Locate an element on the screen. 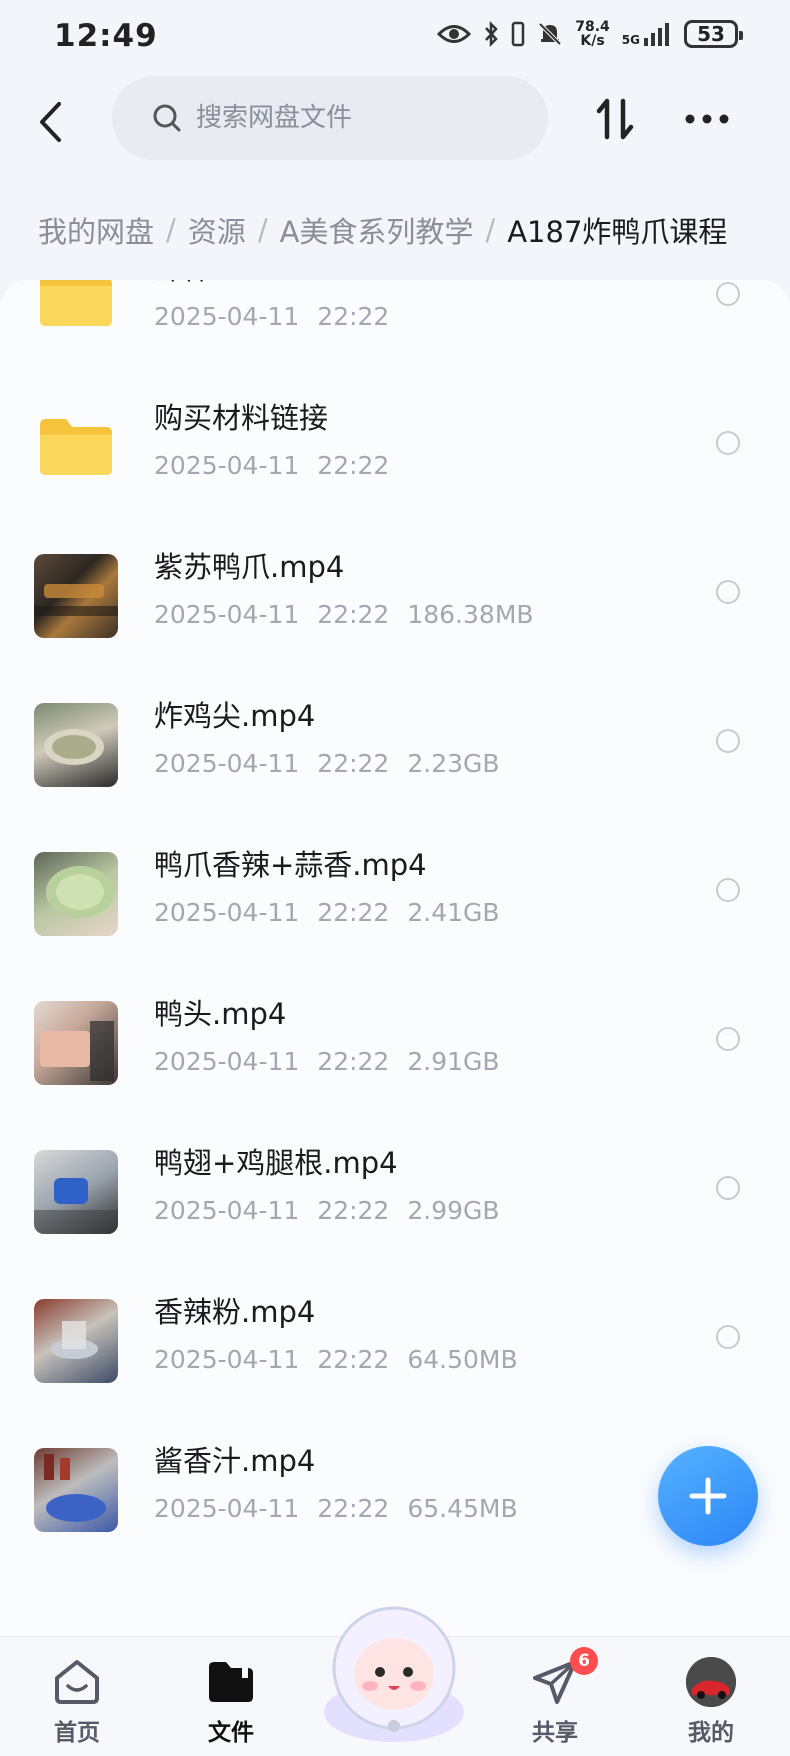 This screenshot has width=790, height=1756. breadcrumb: 我的网盘 / 资源 / A美食系列教学 / A187炸鸭爪课程 is located at coordinates (395, 230).